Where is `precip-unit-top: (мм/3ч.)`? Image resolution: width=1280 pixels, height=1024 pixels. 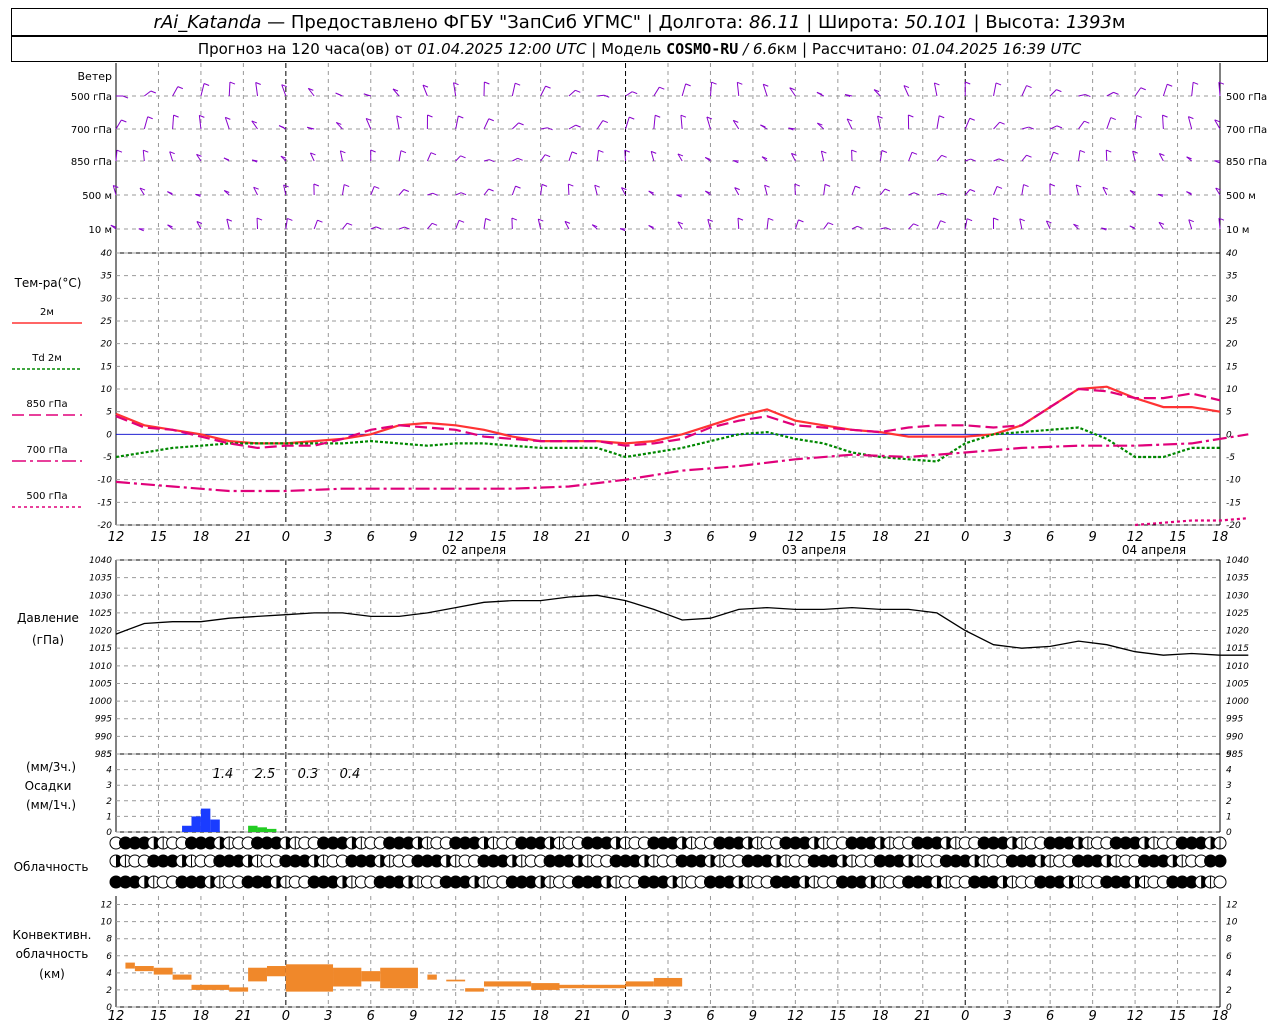 precip-unit-top: (мм/3ч.) is located at coordinates (51, 767).